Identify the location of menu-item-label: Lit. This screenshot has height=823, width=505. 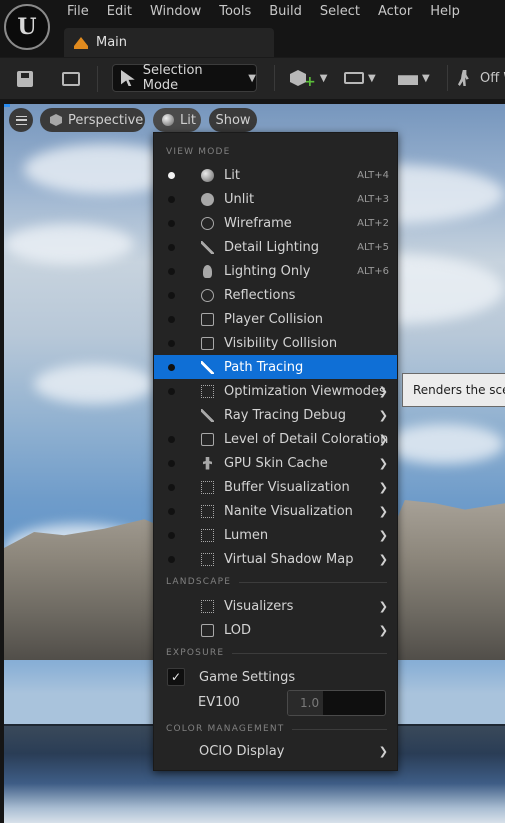
(232, 175).